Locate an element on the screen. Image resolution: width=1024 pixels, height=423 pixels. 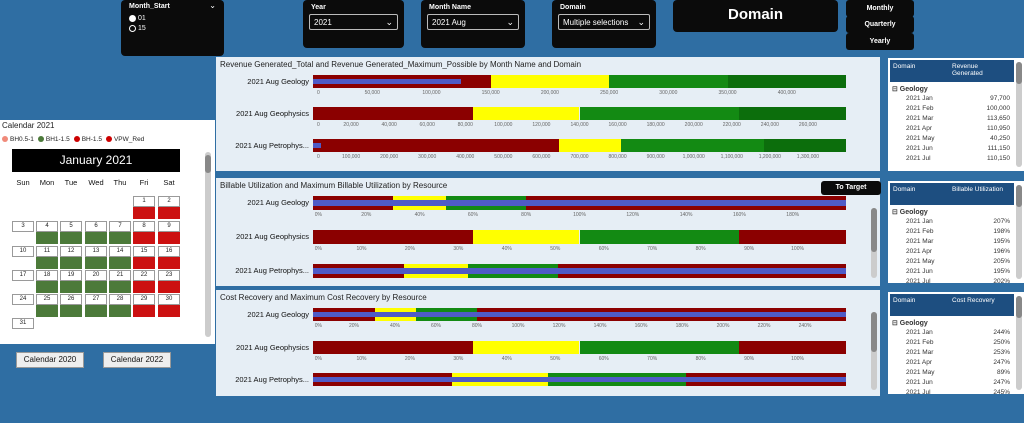
tick-label: 30% is located at coordinates (458, 359).